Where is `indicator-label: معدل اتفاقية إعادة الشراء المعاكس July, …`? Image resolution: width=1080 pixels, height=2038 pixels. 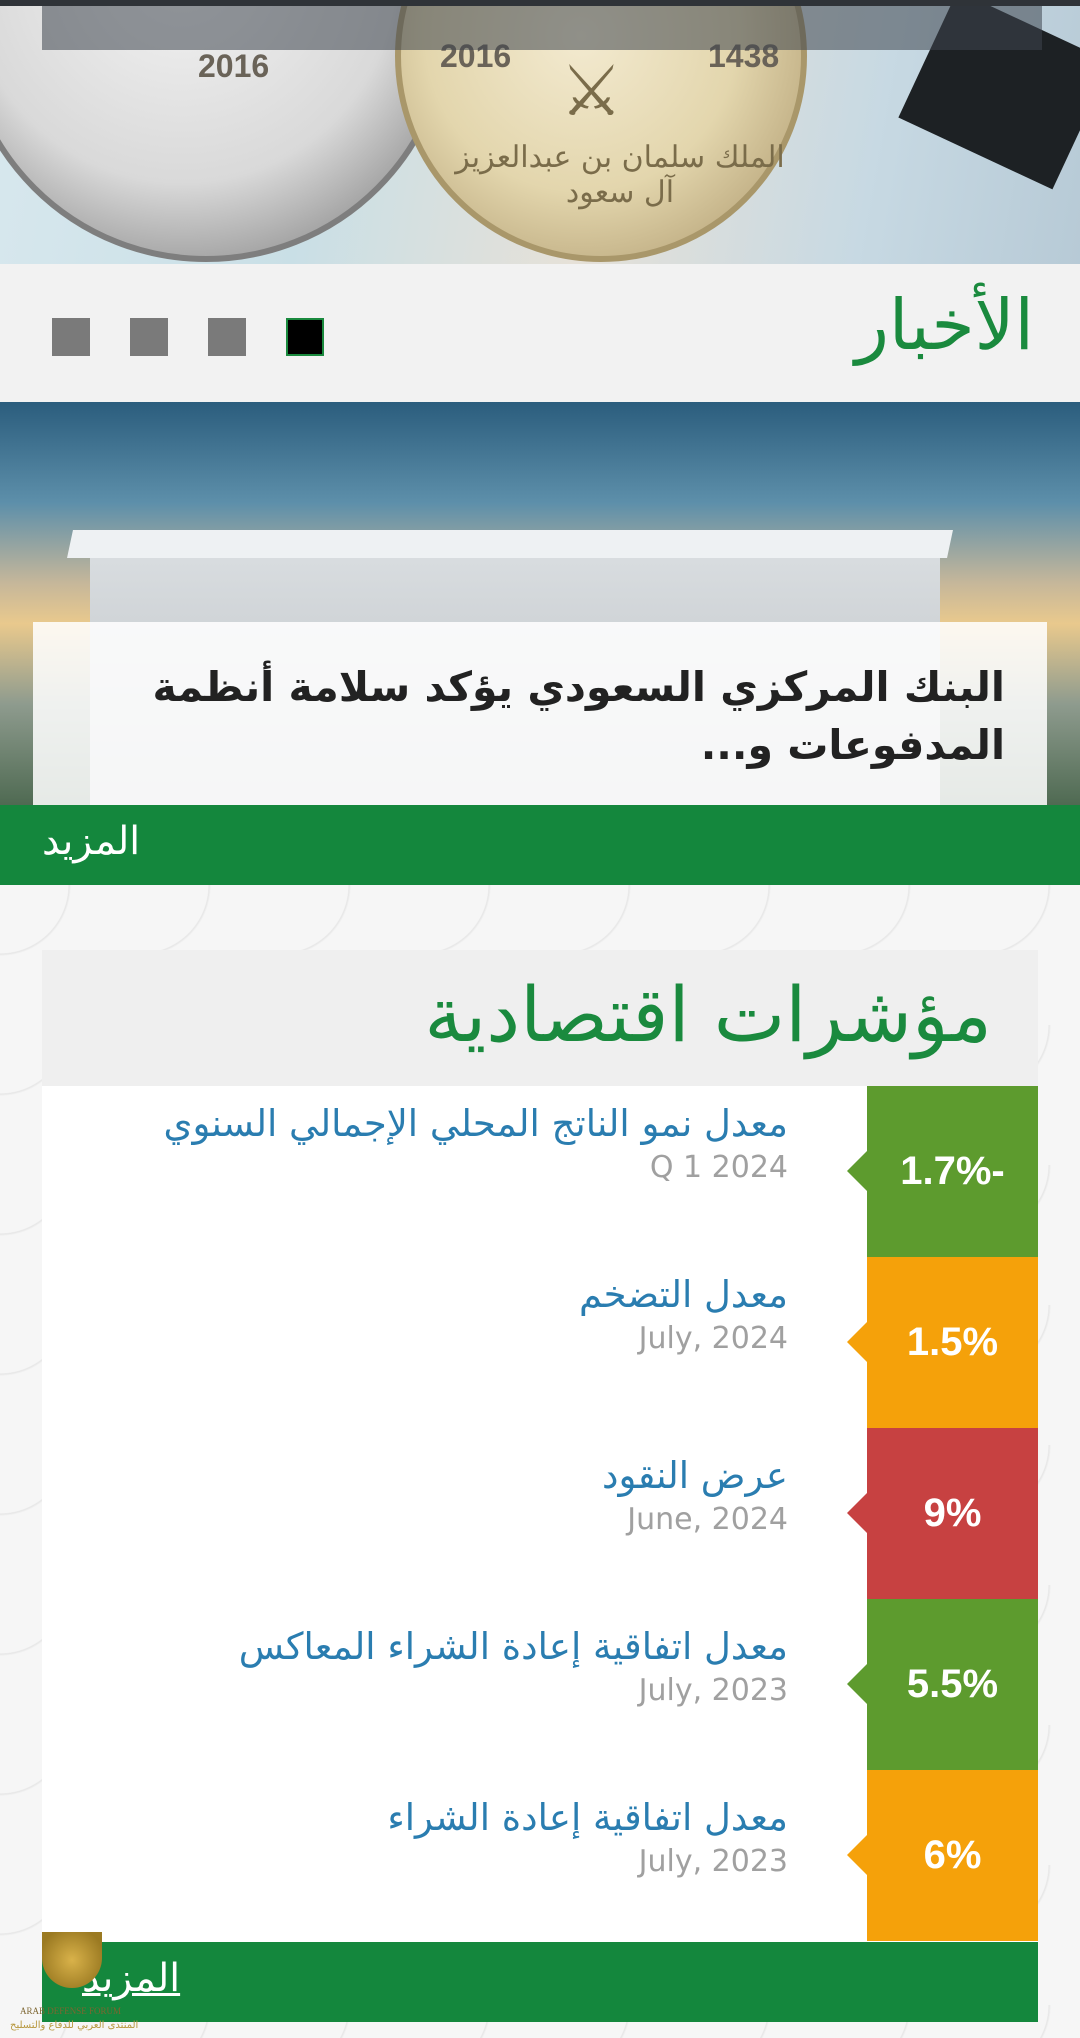 indicator-label: معدل اتفاقية إعادة الشراء المعاكس July, … is located at coordinates (438, 1663).